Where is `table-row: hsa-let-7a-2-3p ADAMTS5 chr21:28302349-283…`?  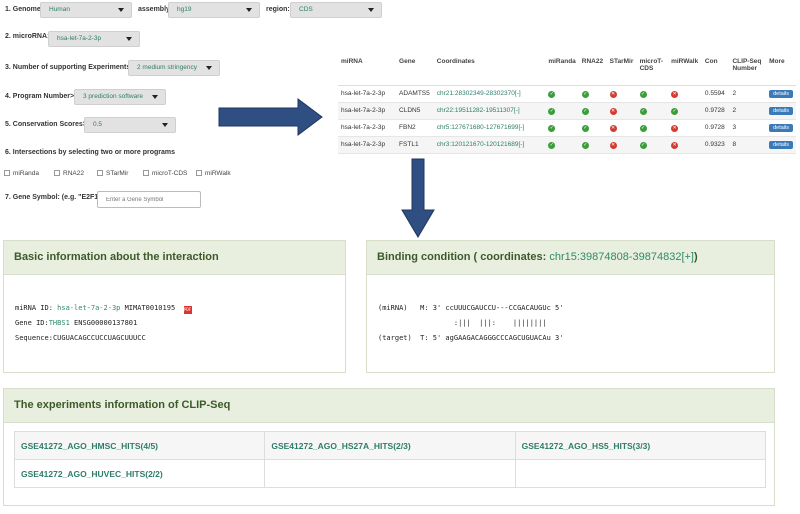
table-row: hsa-let-7a-2-3p ADAMTS5 chr21:28302349-283… is located at coordinates (567, 94).